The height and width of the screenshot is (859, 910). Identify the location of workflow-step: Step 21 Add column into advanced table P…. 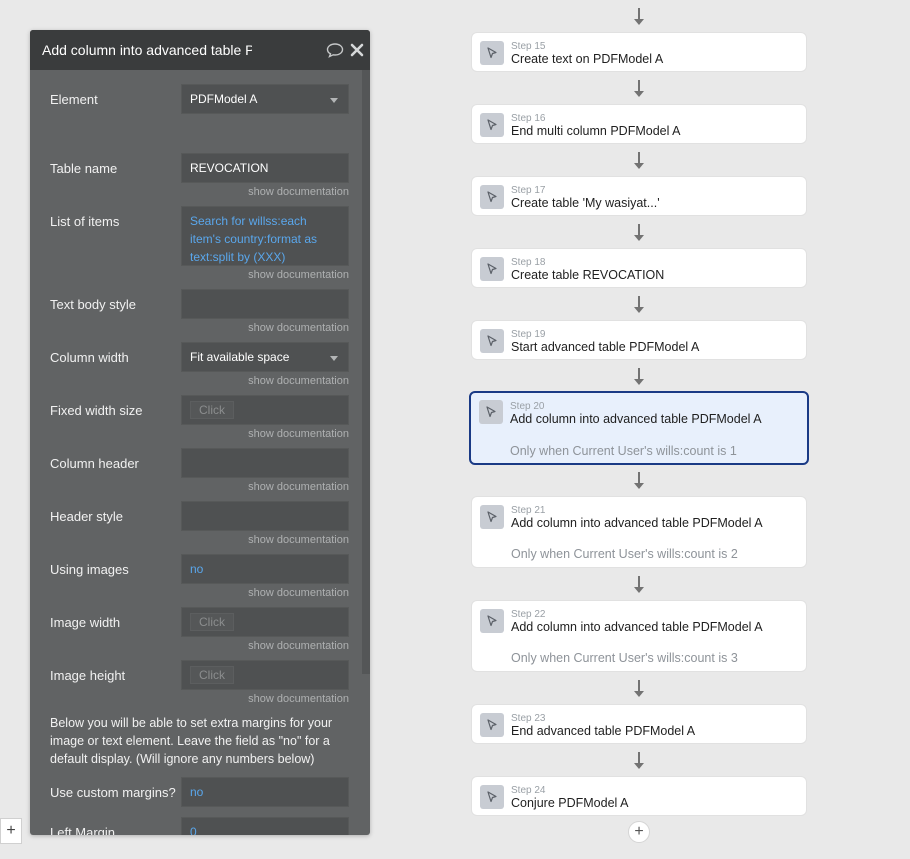
(639, 532).